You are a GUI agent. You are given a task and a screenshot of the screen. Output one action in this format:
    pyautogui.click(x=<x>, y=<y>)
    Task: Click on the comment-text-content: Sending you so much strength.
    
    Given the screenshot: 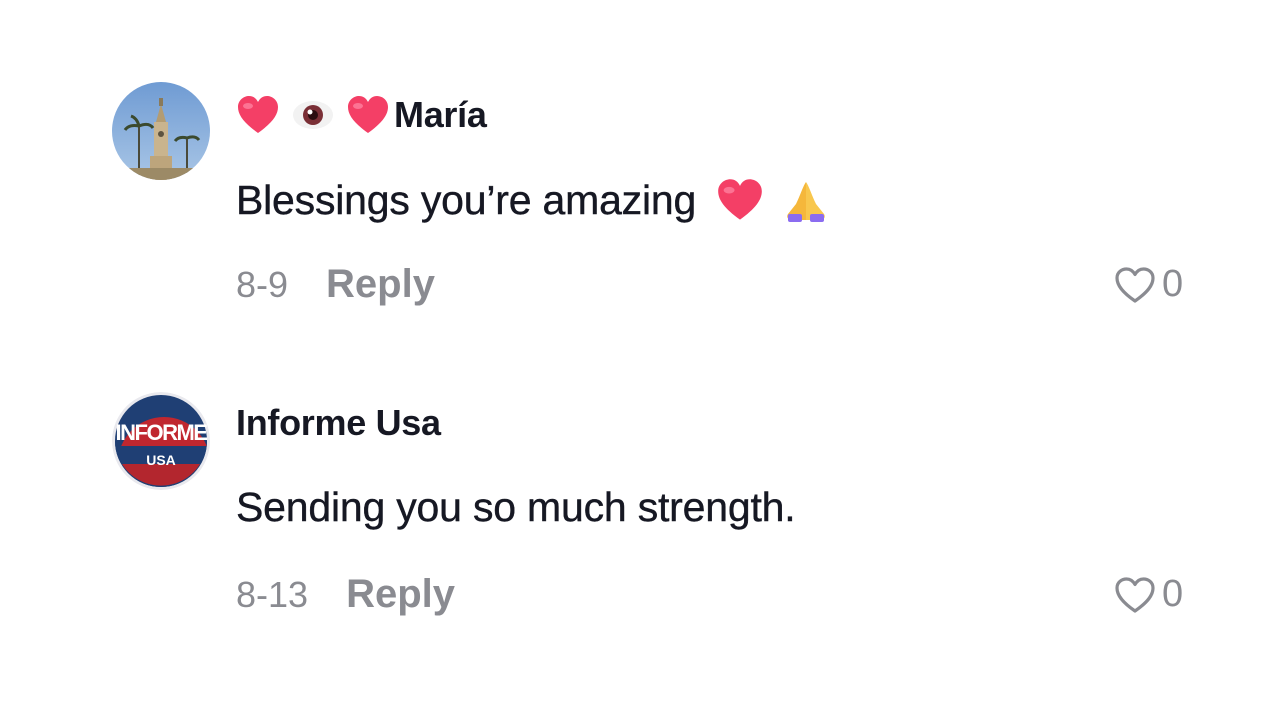 What is the action you would take?
    pyautogui.click(x=516, y=506)
    